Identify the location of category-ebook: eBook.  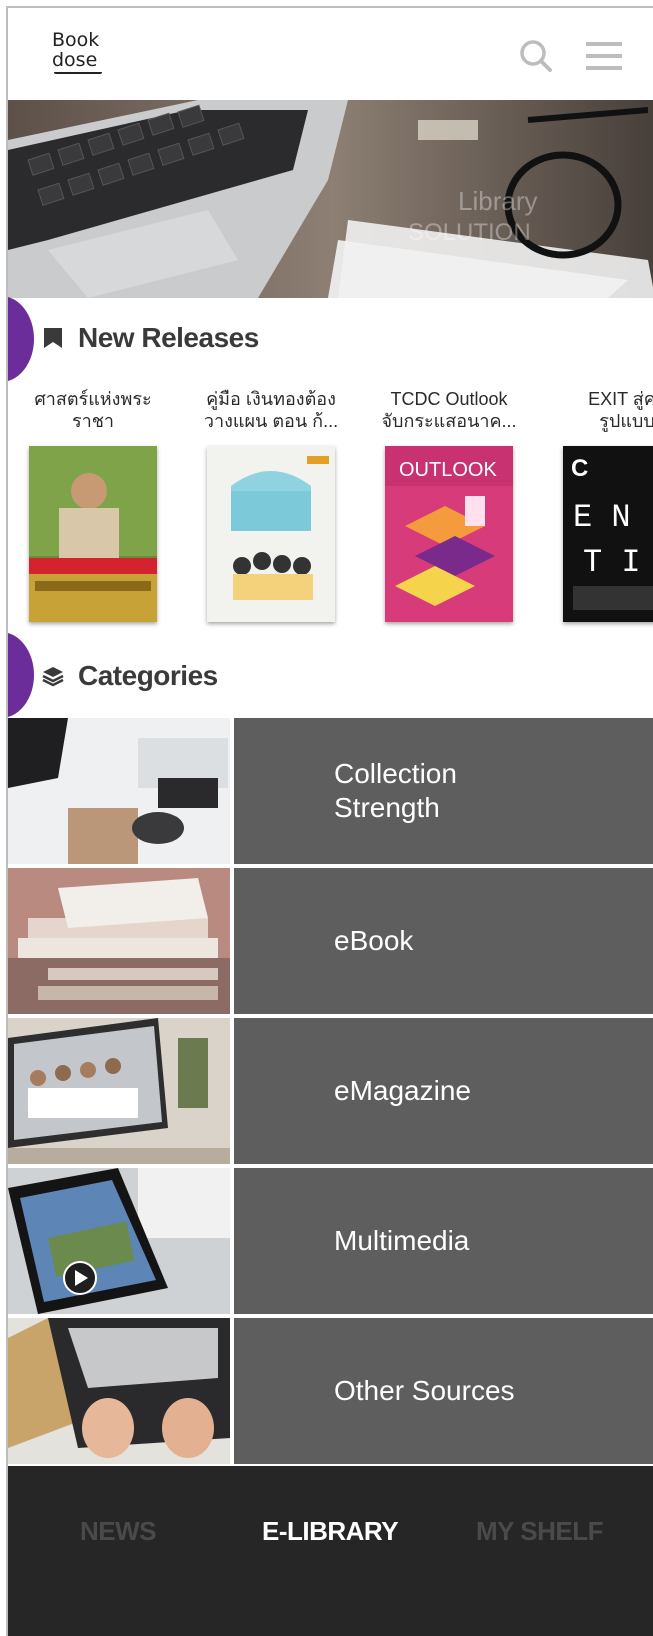
(330, 941).